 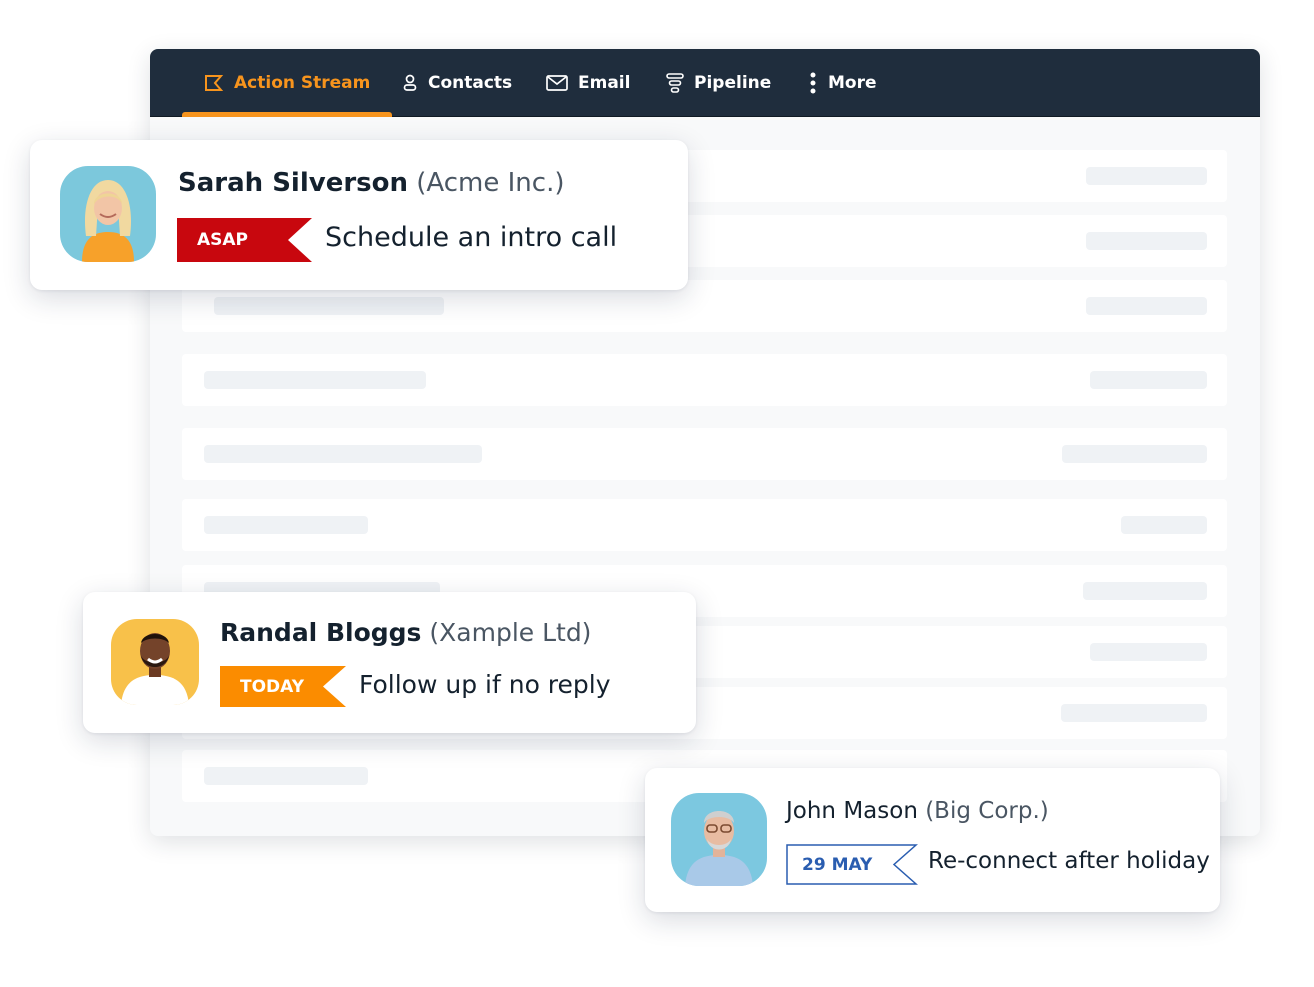 What do you see at coordinates (287, 114) in the screenshot?
I see `active-tab-indicator` at bounding box center [287, 114].